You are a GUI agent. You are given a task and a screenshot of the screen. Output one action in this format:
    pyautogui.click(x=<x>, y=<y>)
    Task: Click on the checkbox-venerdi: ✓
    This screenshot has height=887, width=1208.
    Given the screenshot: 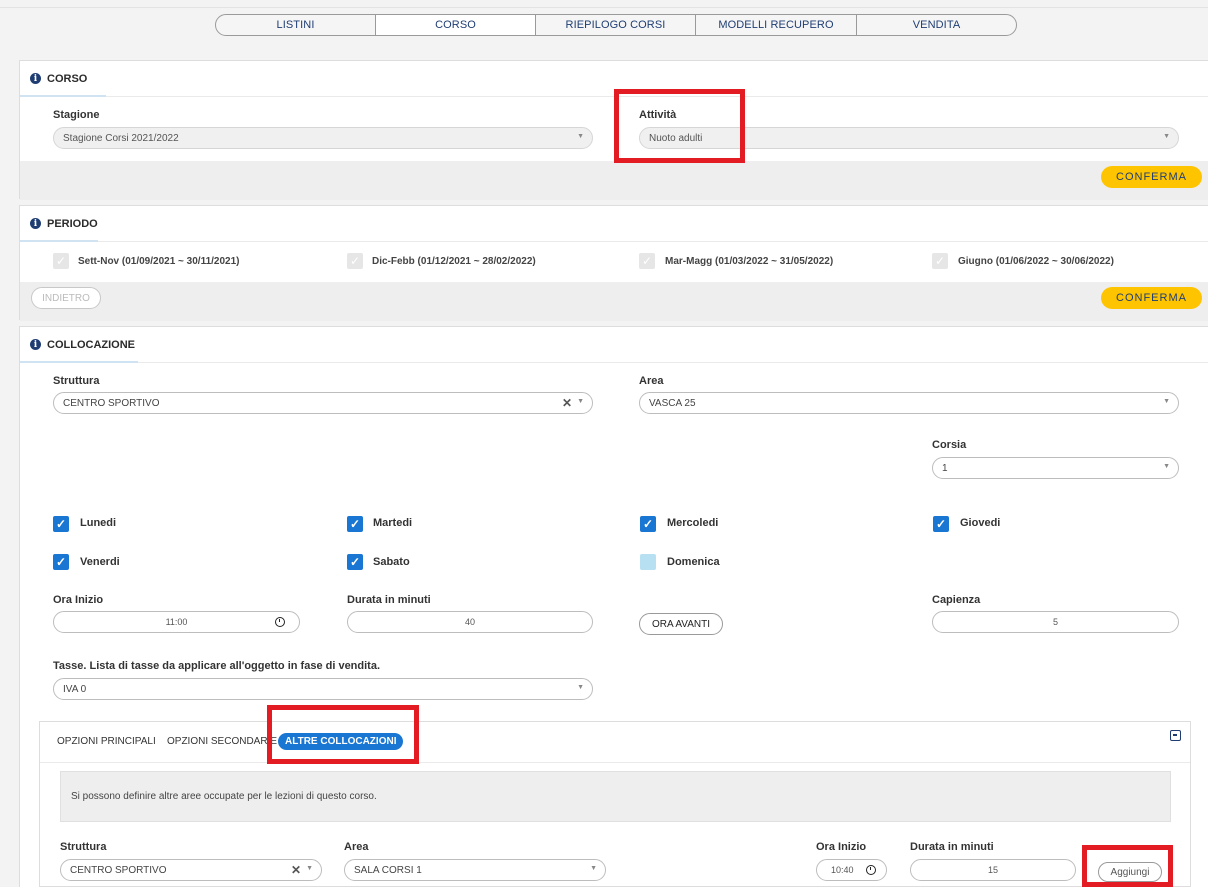 What is the action you would take?
    pyautogui.click(x=61, y=562)
    